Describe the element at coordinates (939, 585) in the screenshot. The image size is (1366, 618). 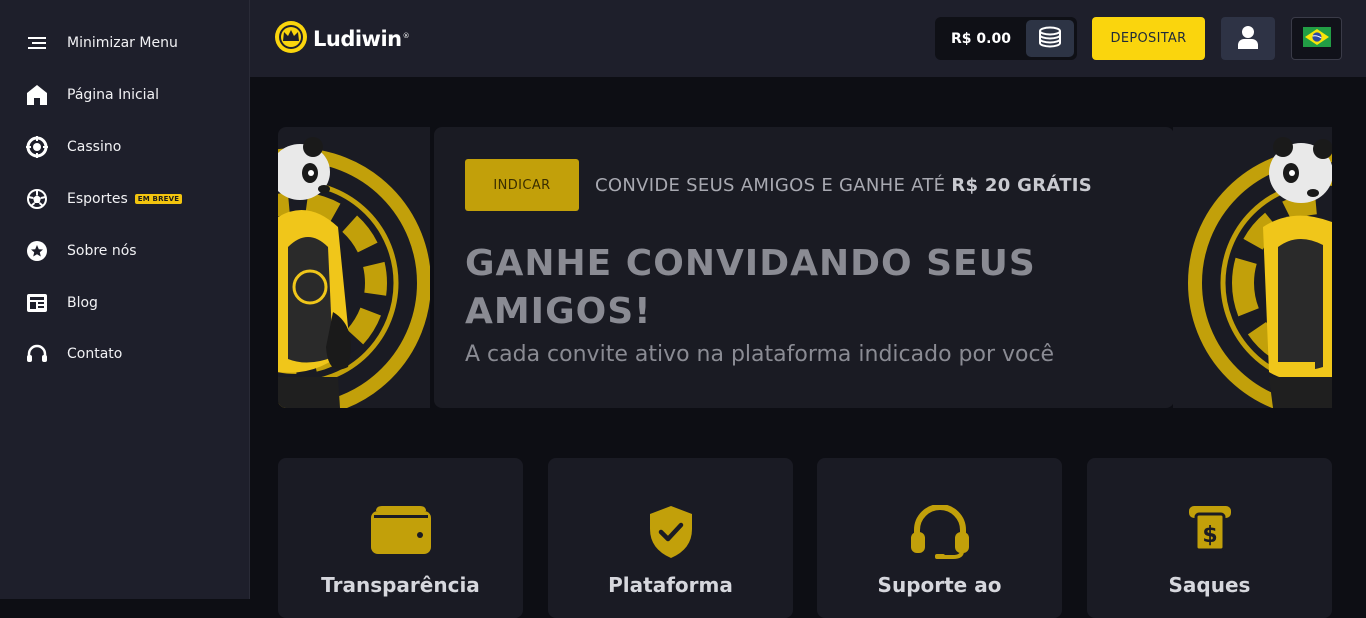
I see `feature-card-title: Suporte ao` at that location.